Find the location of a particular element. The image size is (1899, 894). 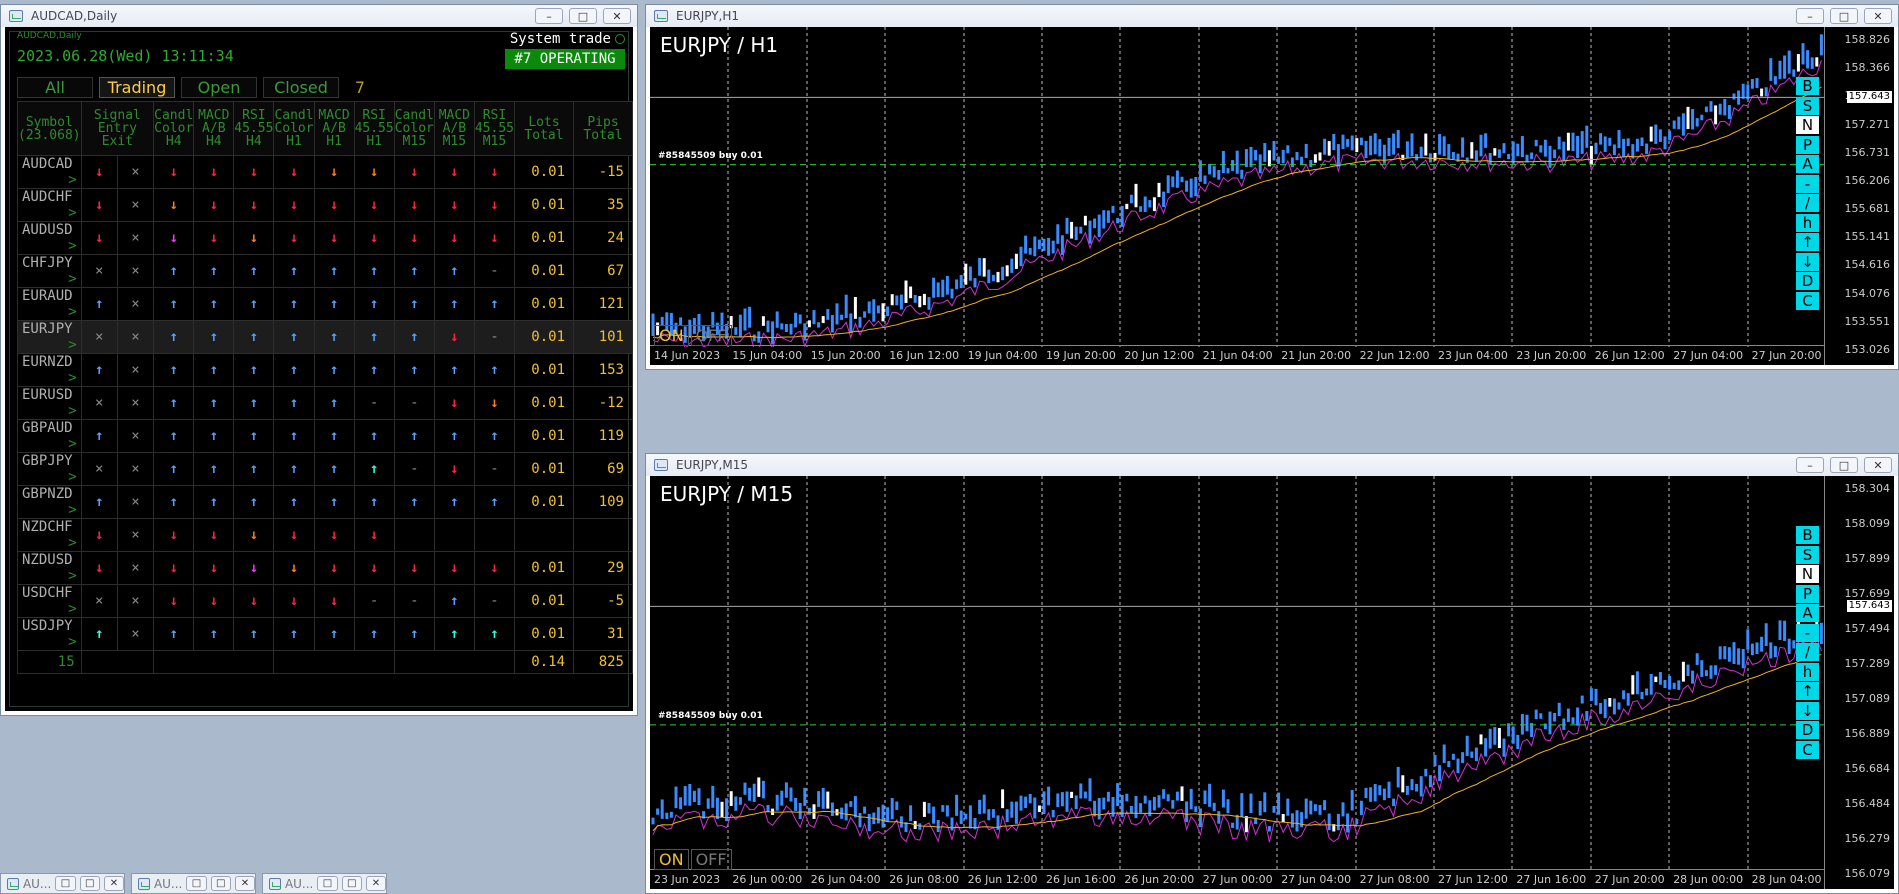

minimized-window-1: AU... □ □ ✕ is located at coordinates (62, 883).